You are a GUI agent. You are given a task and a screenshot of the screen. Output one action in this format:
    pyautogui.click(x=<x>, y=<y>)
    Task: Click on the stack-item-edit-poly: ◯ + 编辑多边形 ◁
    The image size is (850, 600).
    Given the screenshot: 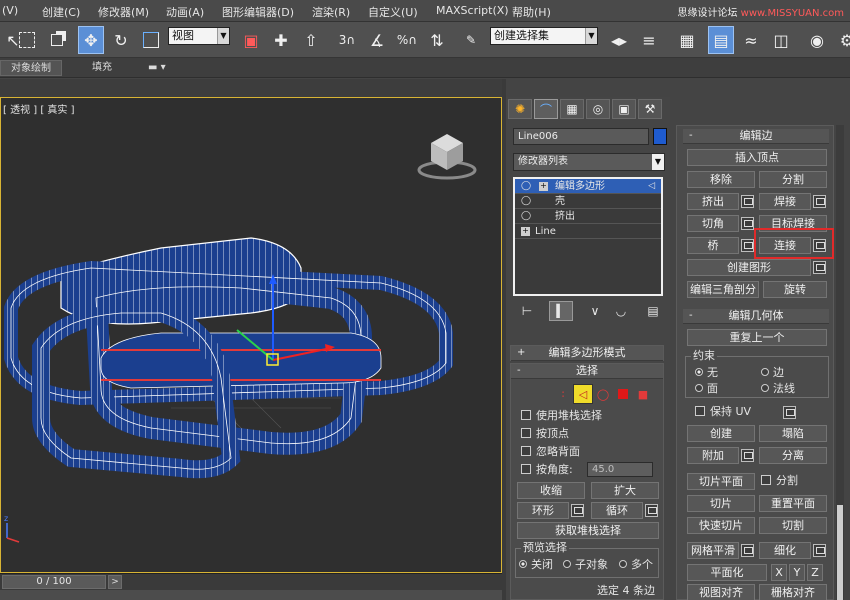 What is the action you would take?
    pyautogui.click(x=588, y=186)
    